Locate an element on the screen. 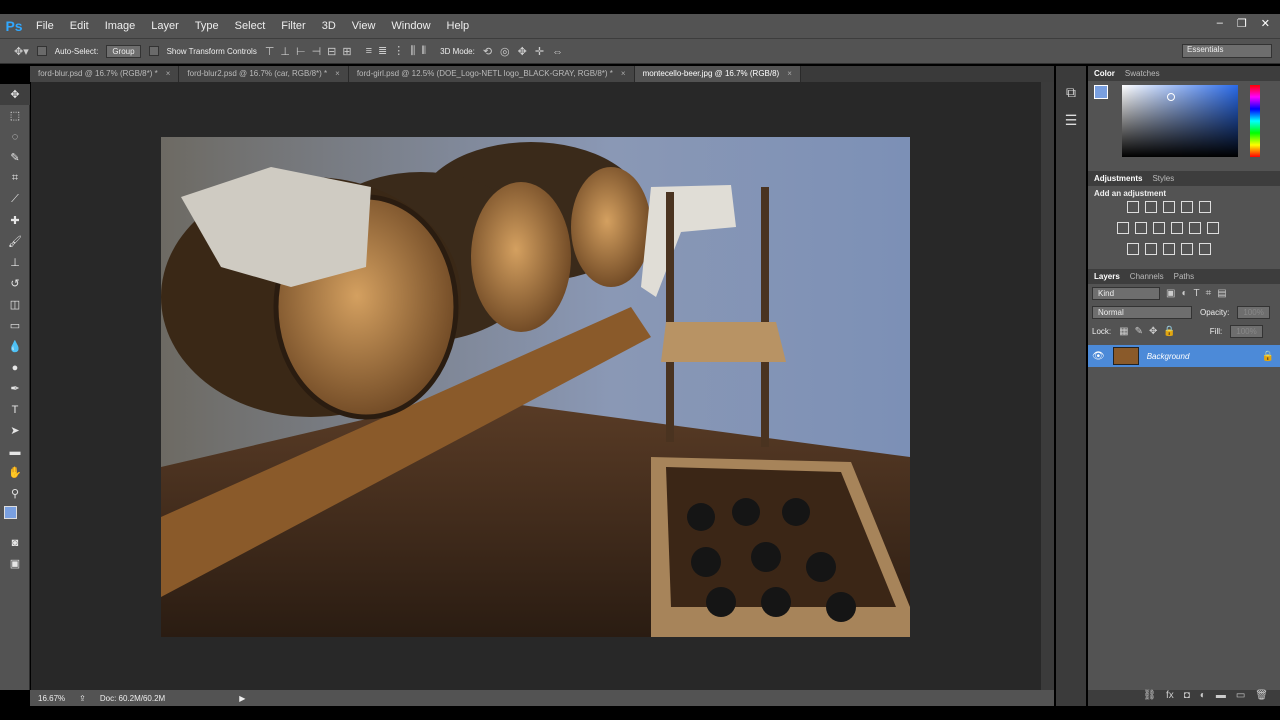  restore-button: ❐ is located at coordinates (1242, 26).